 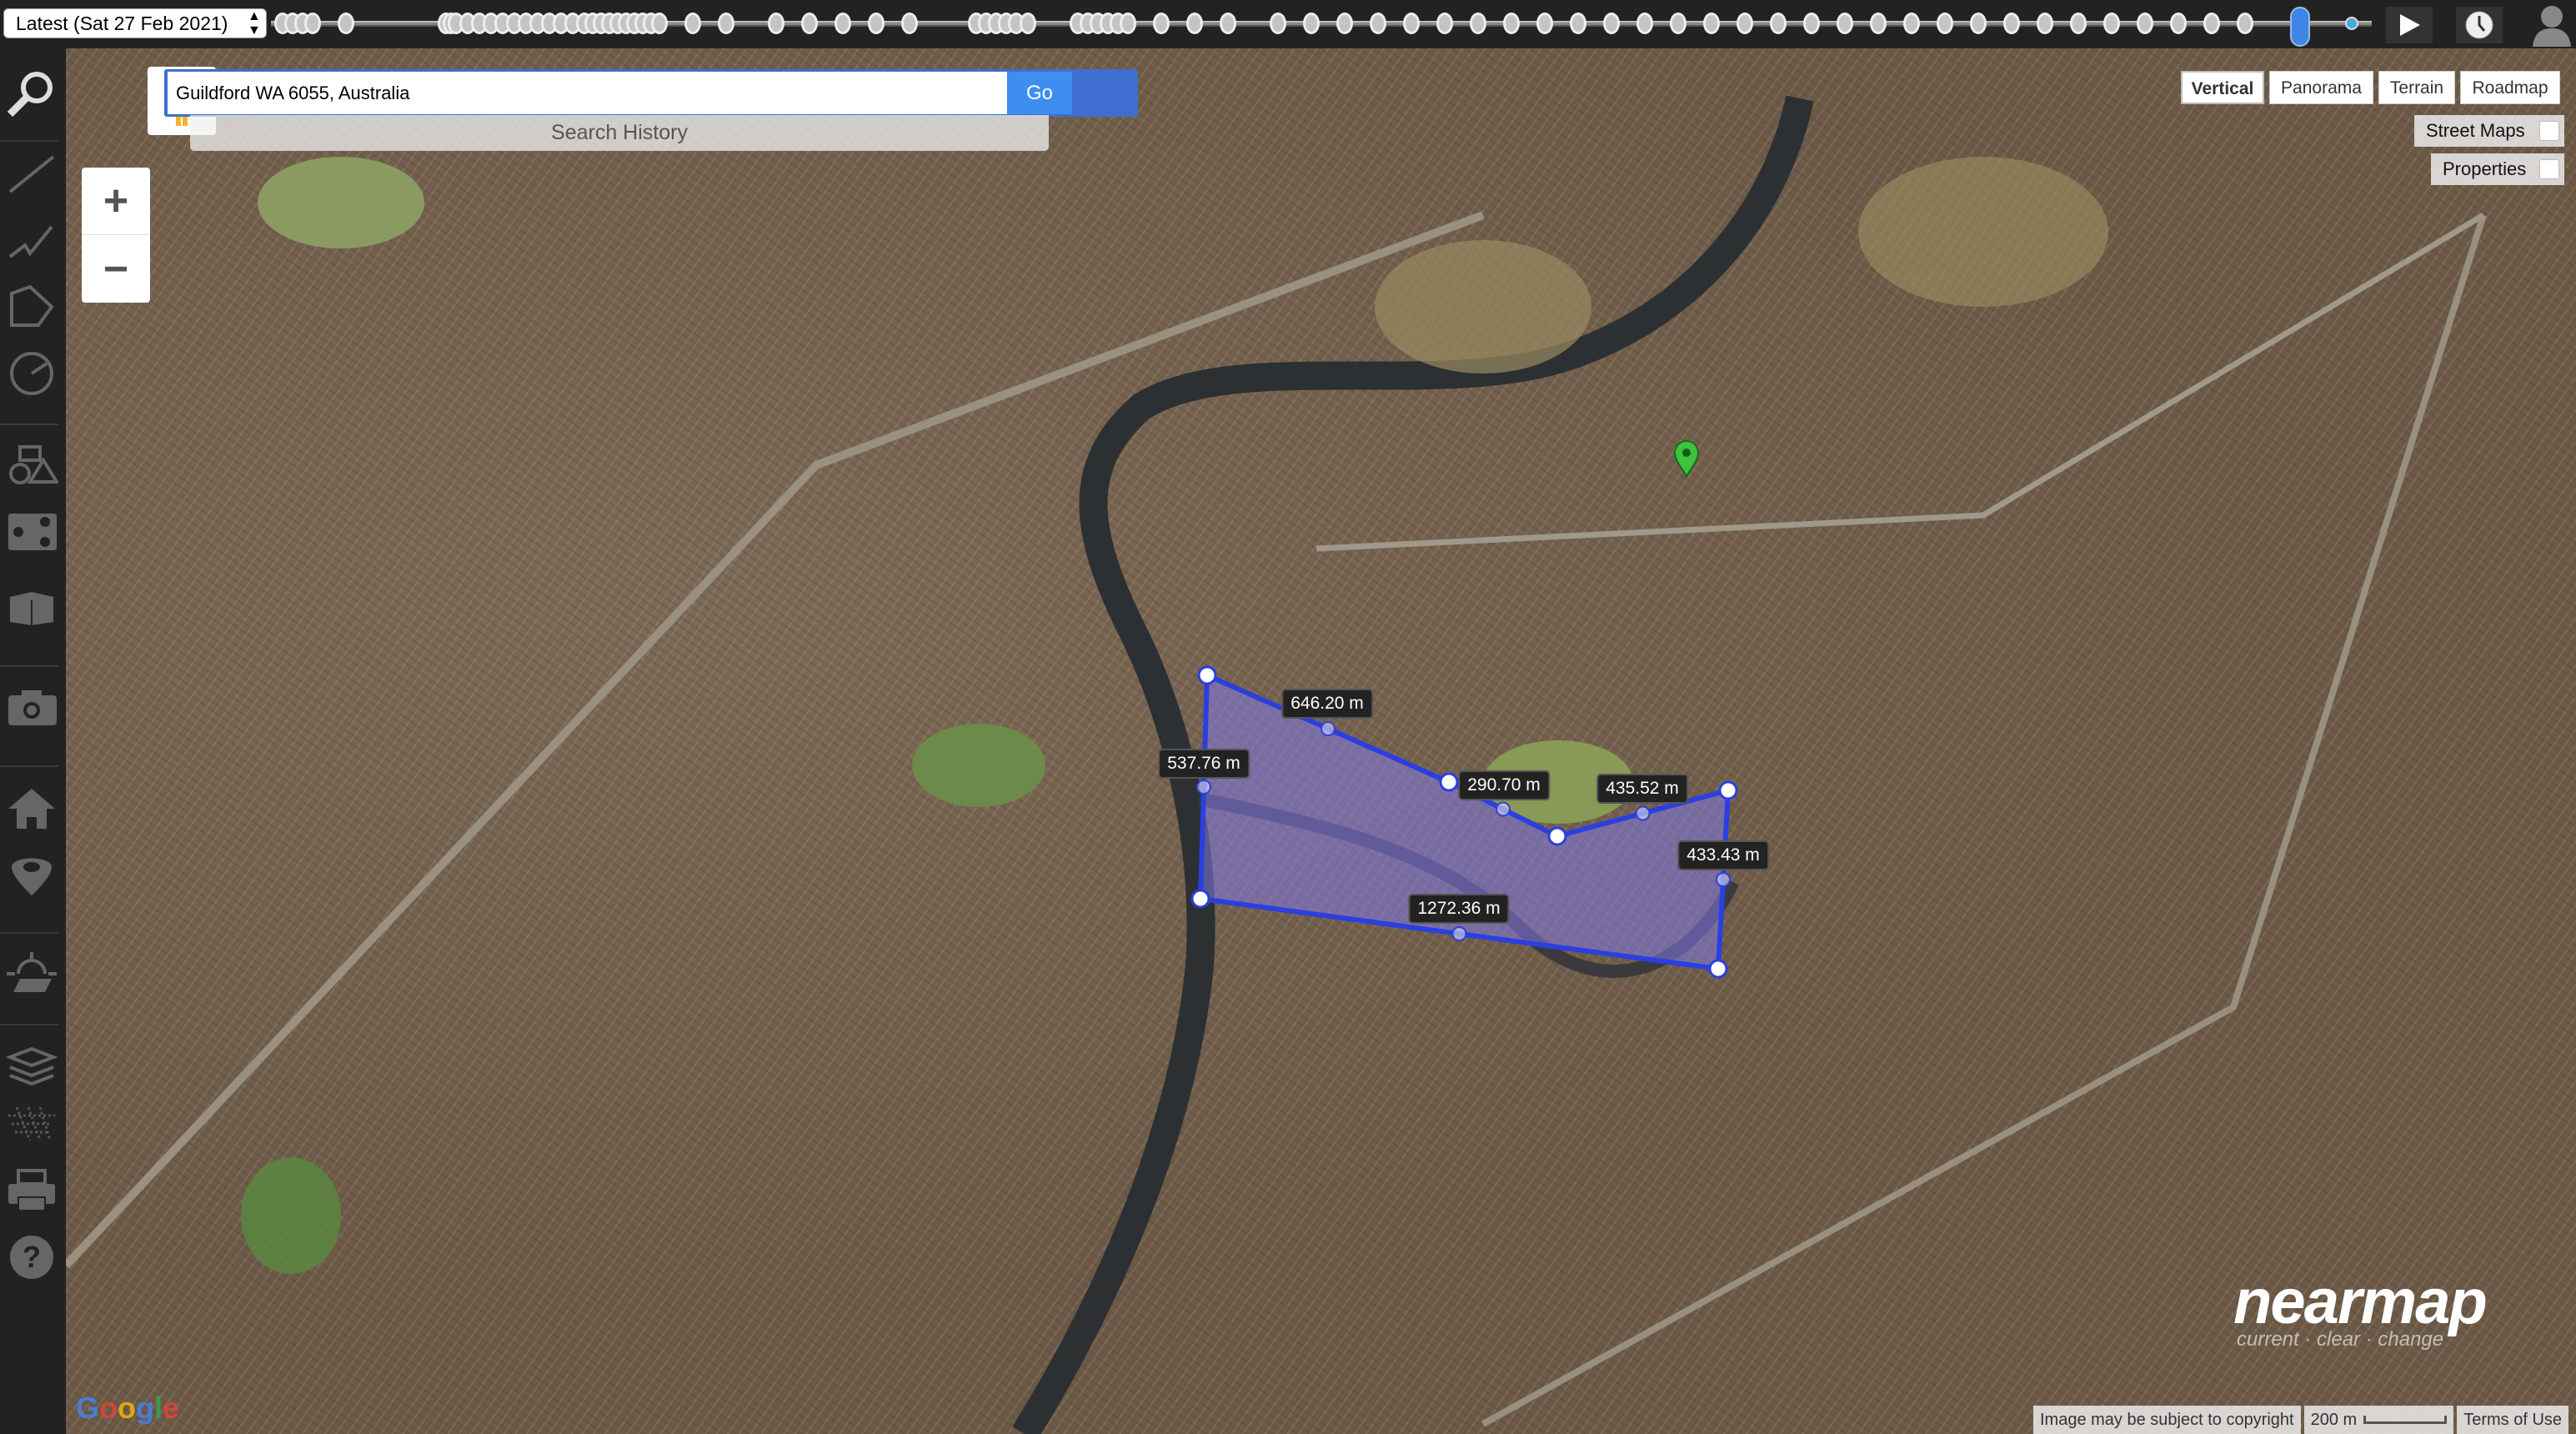 I want to click on tool-camera, so click(x=31, y=707).